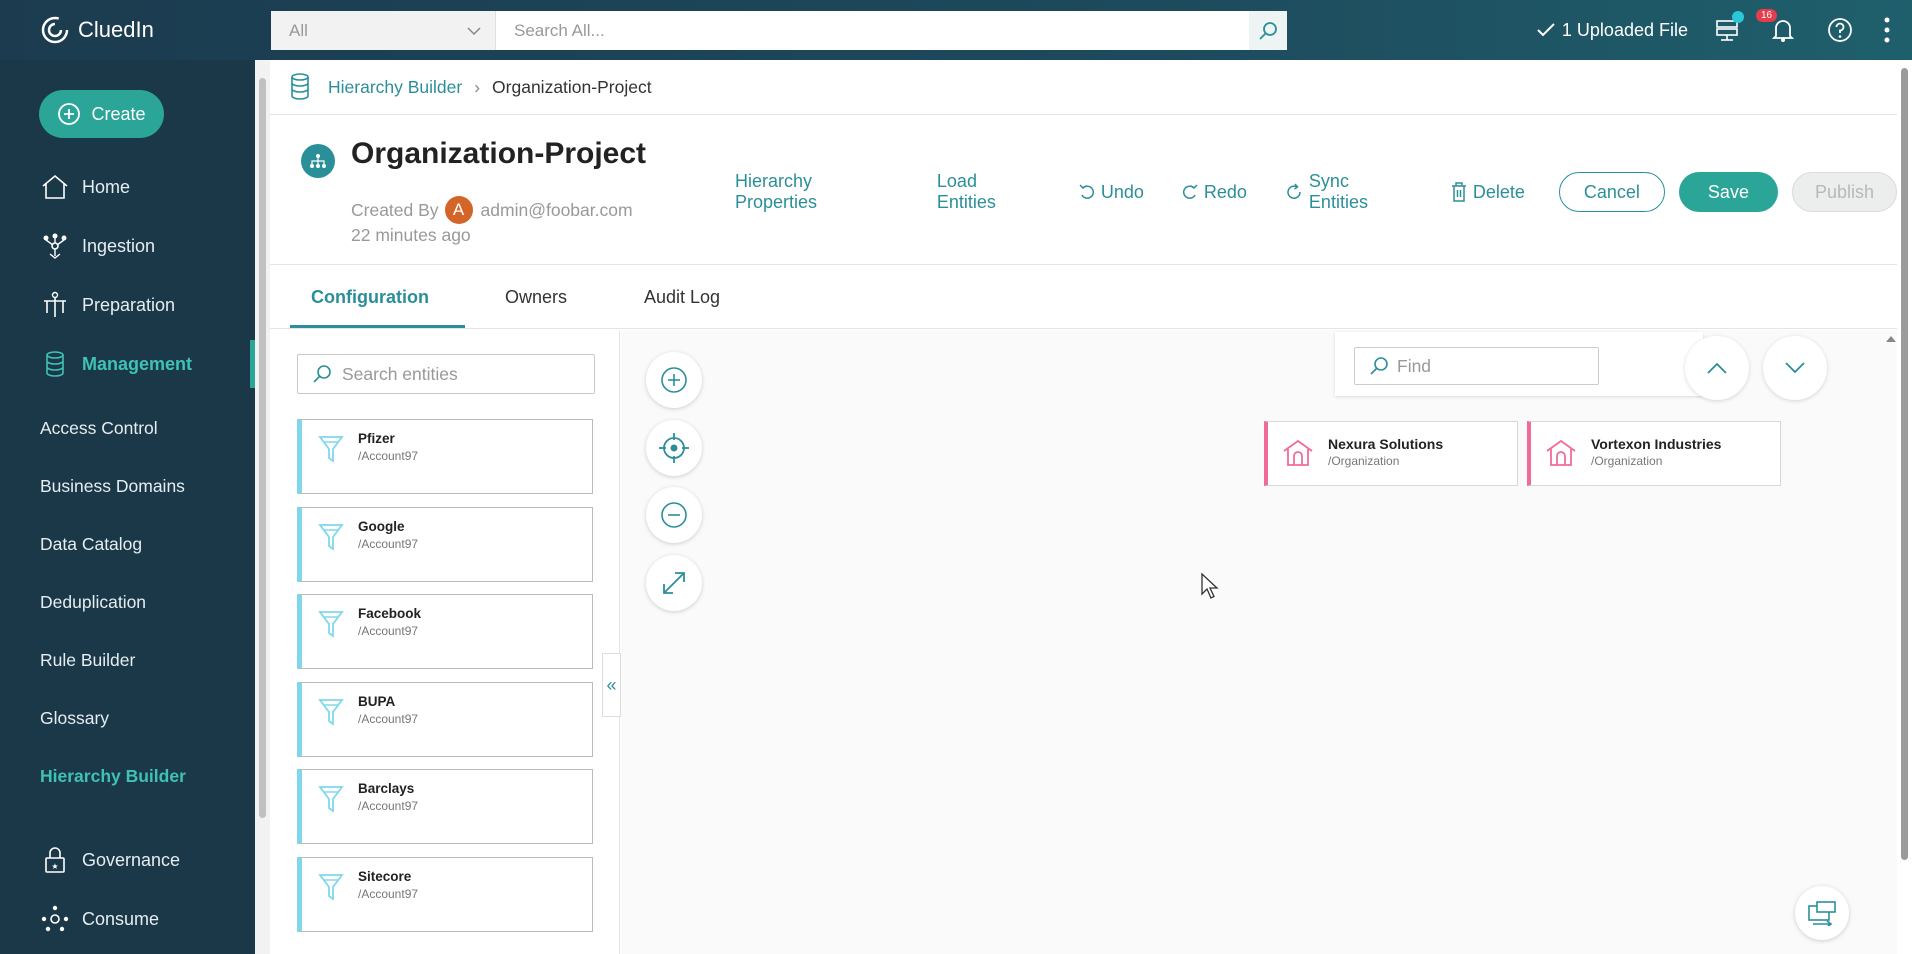 The width and height of the screenshot is (1912, 954). I want to click on created-by-user: admin@foobar.com, so click(556, 209).